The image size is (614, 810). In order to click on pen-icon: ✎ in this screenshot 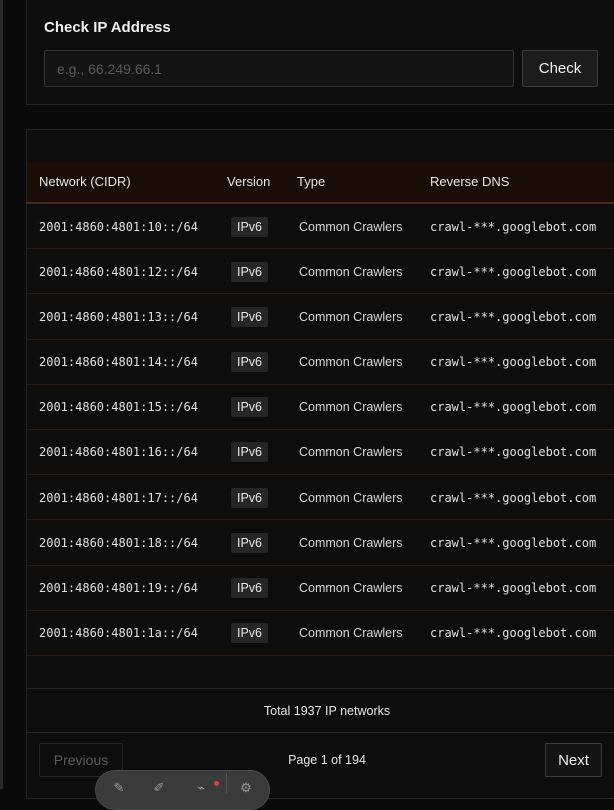, I will do `click(119, 788)`.